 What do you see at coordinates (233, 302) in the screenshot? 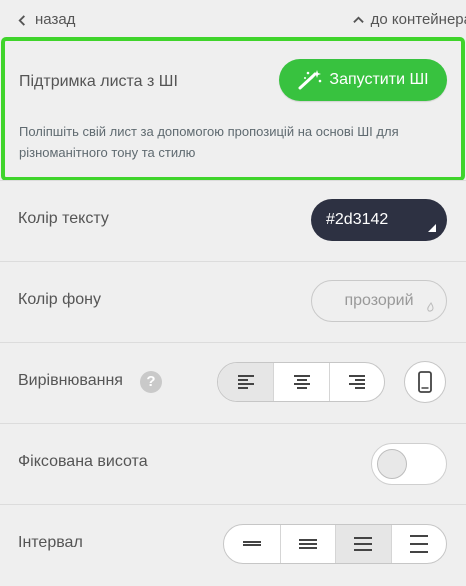
I see `background-color-row: Колір фону прозорий` at bounding box center [233, 302].